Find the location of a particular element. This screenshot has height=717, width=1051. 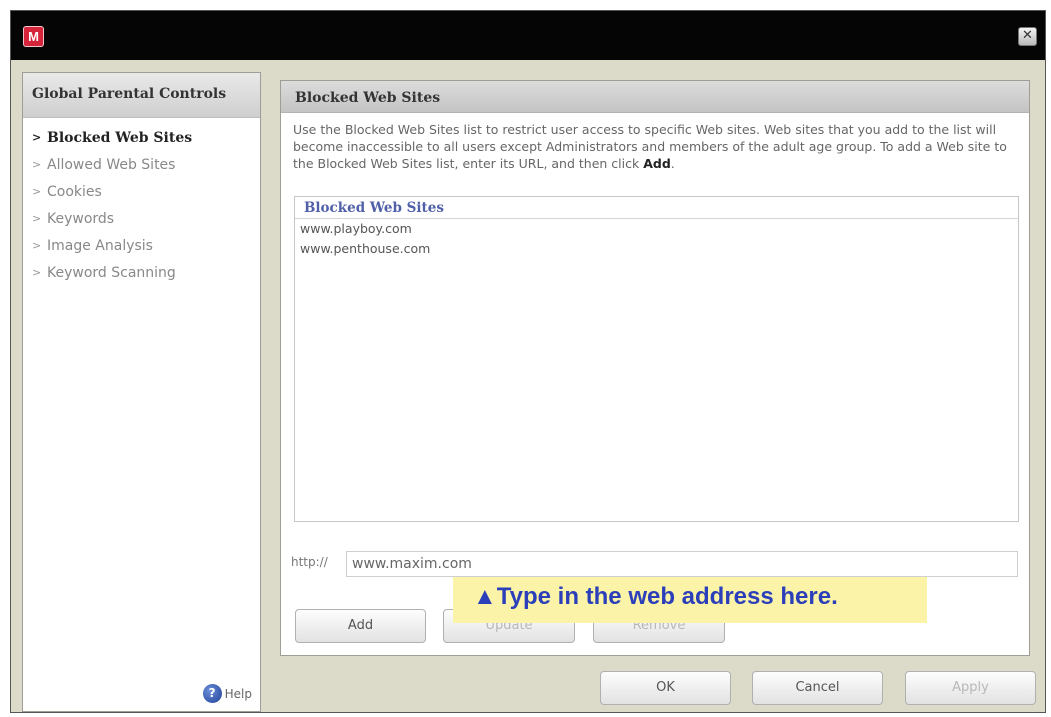

close-button: ✕ is located at coordinates (1027, 36).